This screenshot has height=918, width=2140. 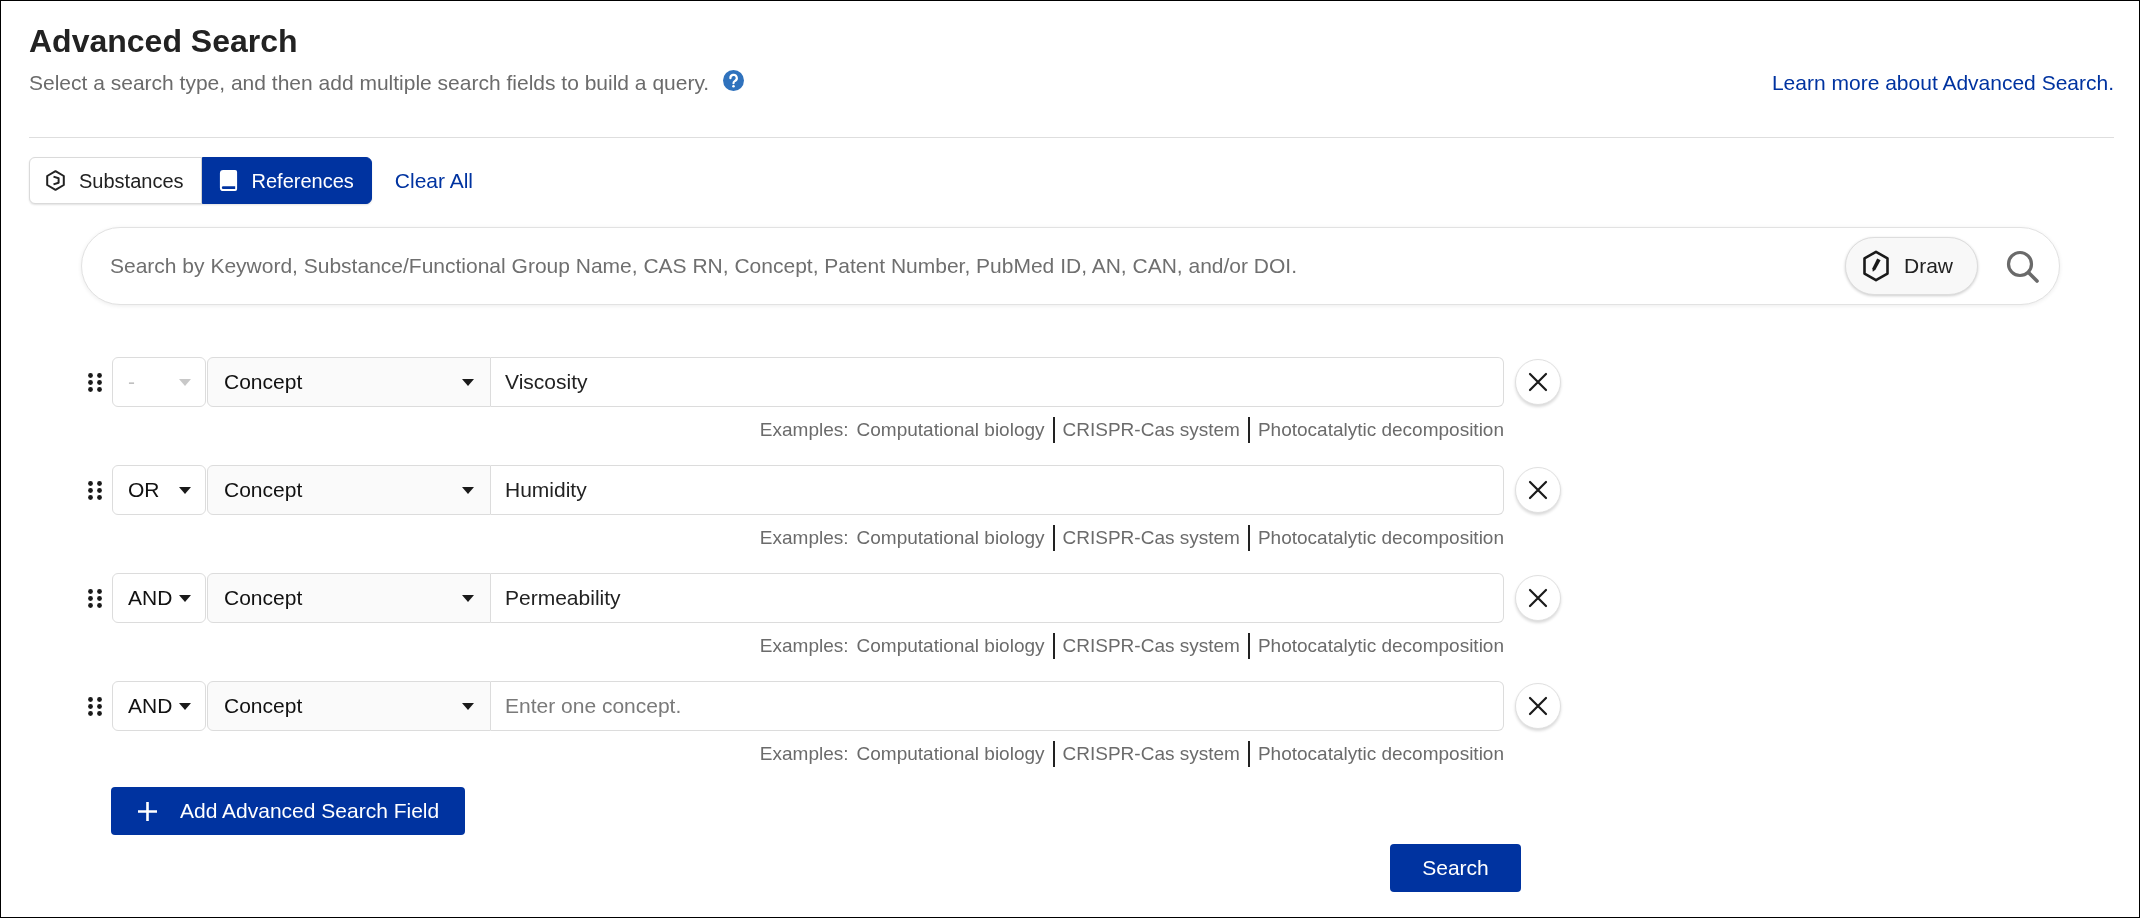 I want to click on concept-input: Enter one concept., so click(x=997, y=706).